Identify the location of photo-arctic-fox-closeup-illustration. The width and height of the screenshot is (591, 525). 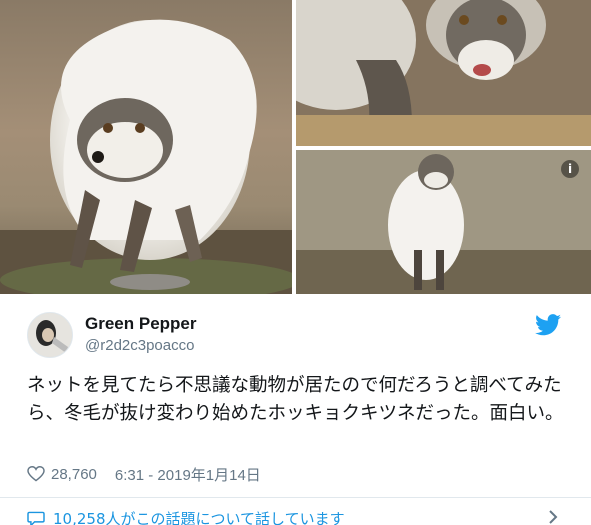
(443, 73).